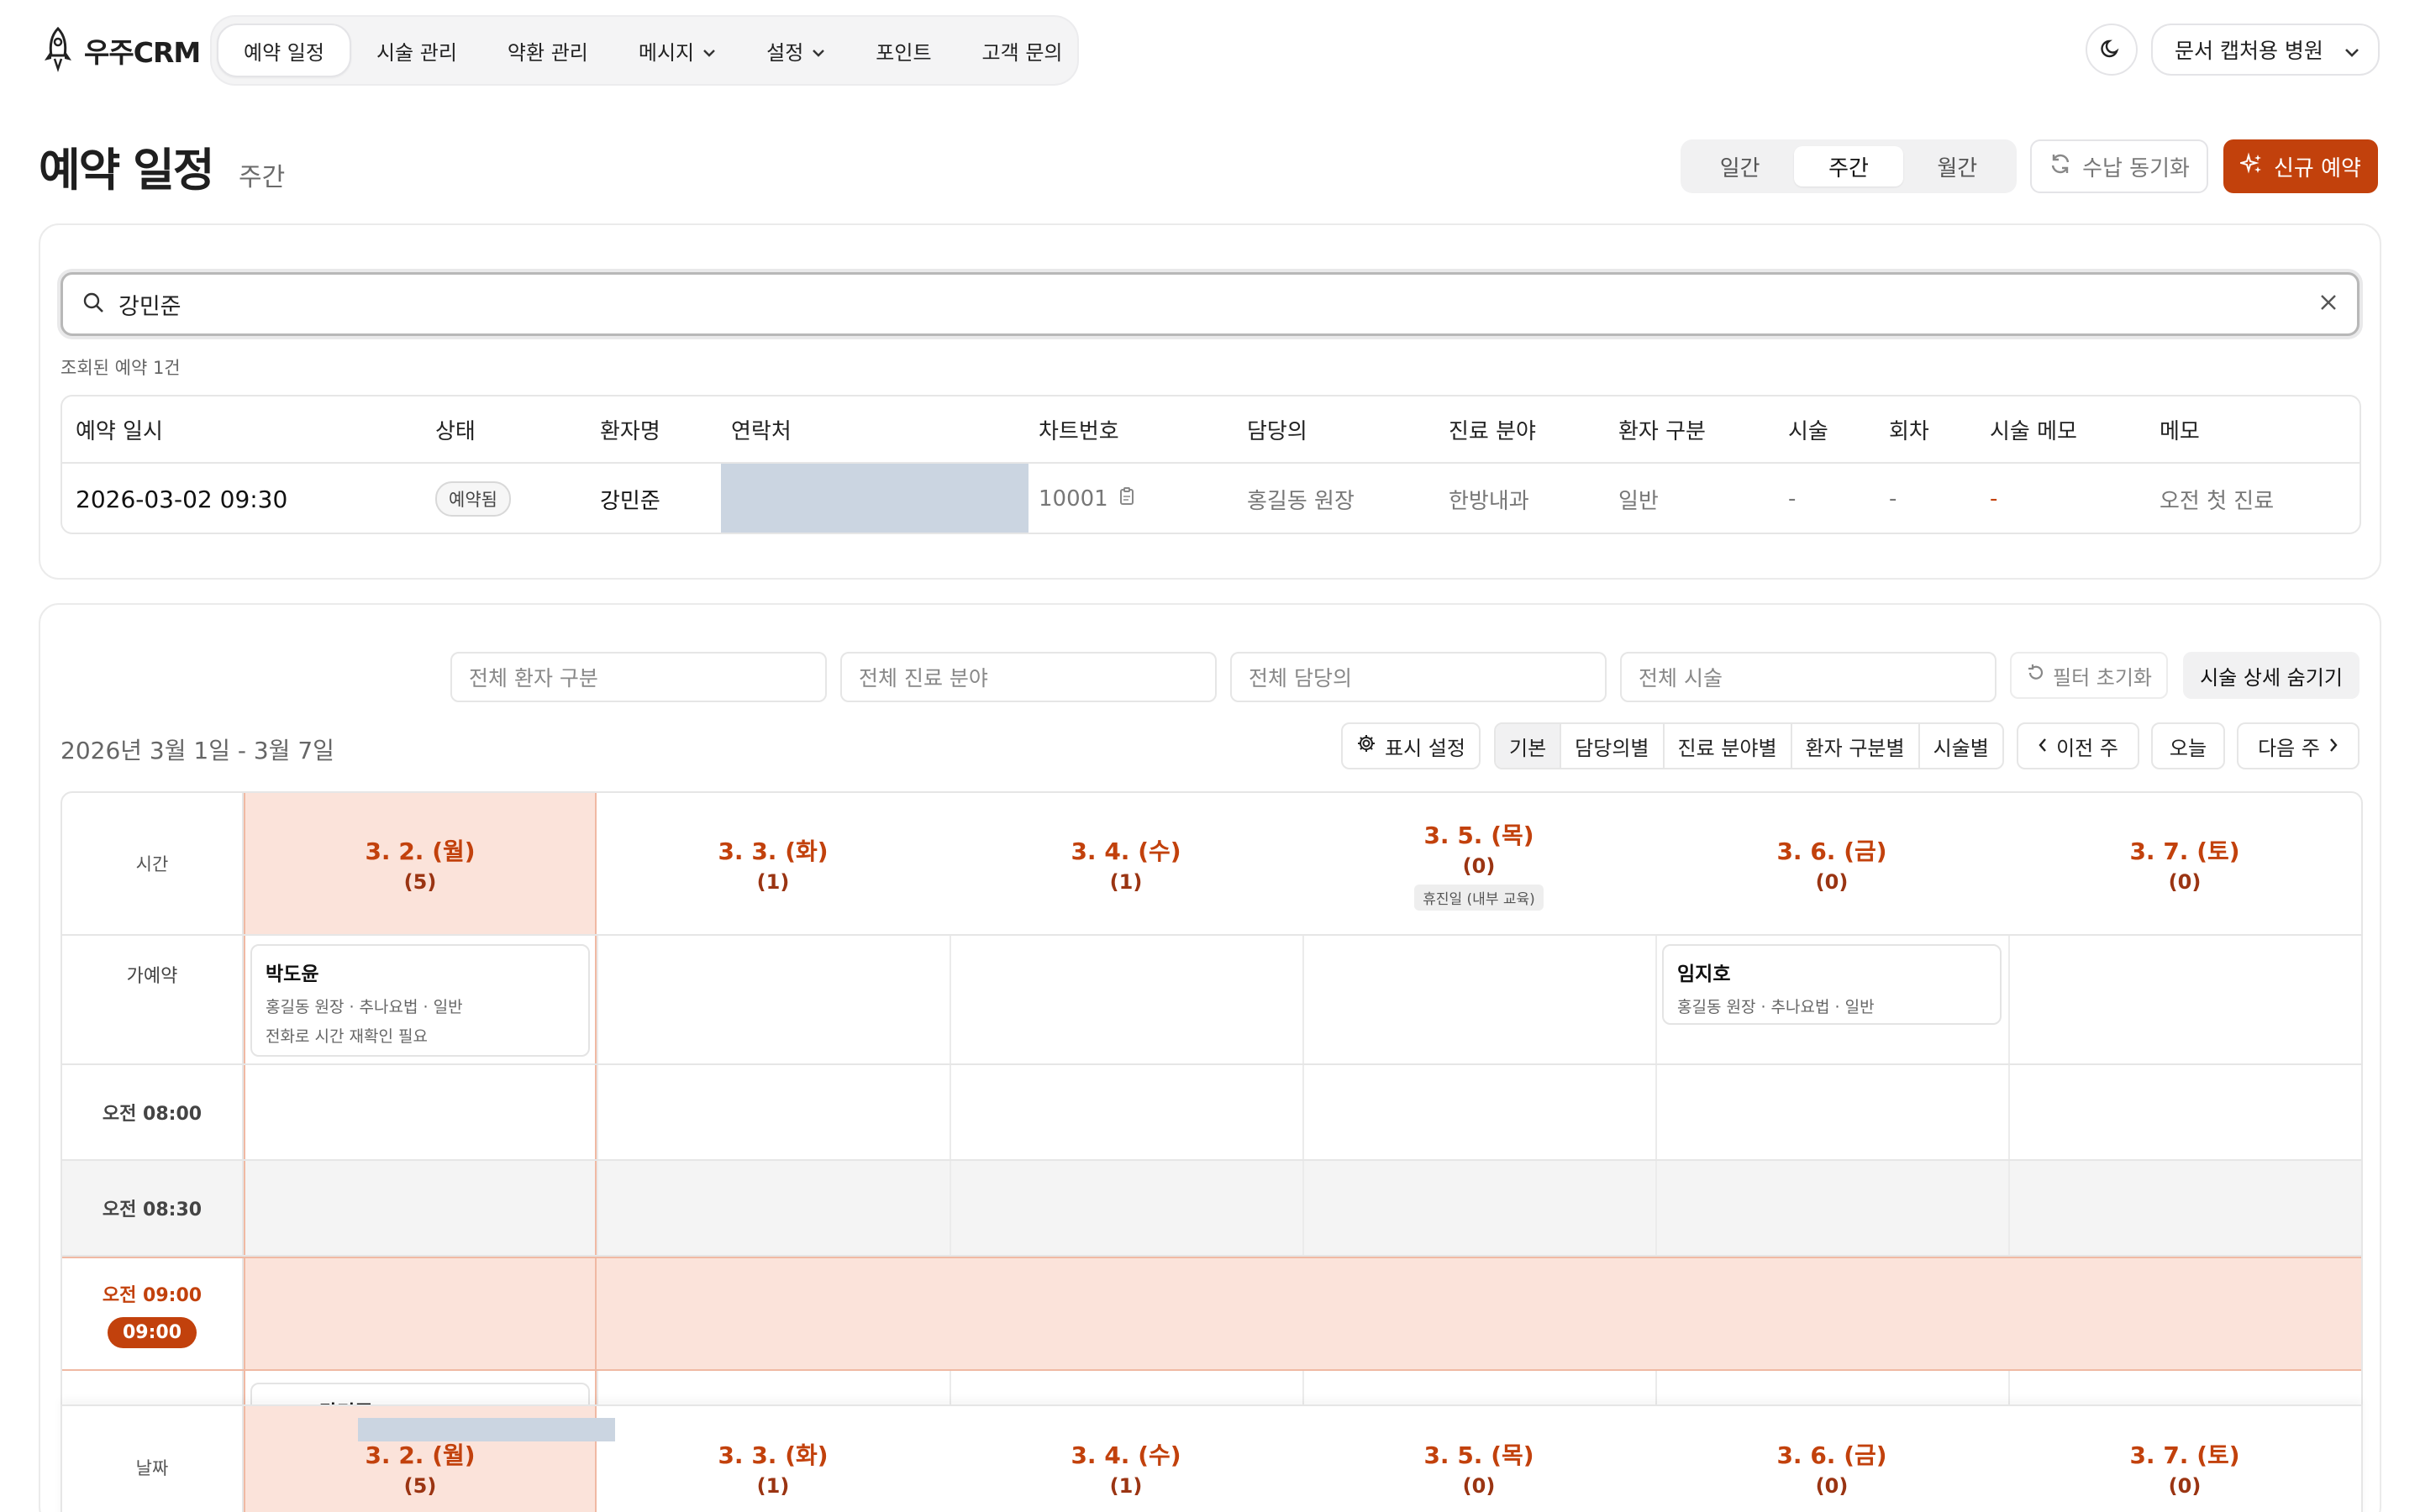 This screenshot has width=2420, height=1512. I want to click on column-header: 환자명, so click(630, 431).